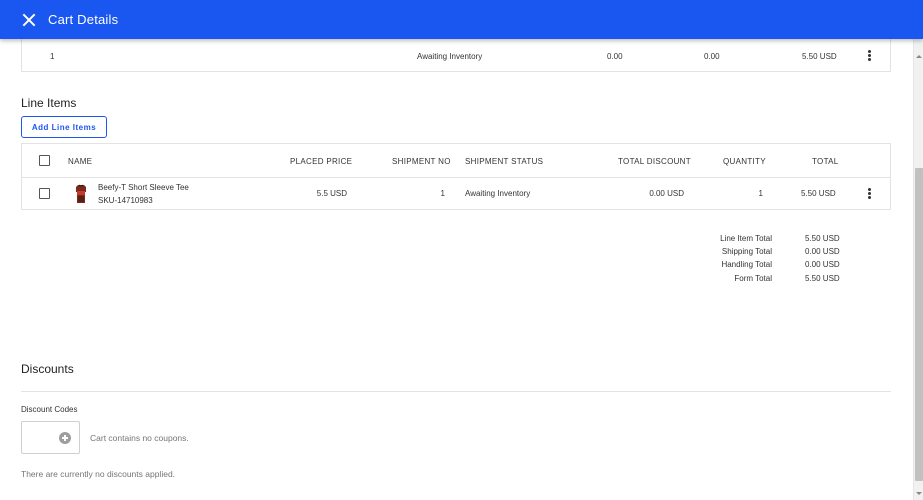 This screenshot has width=923, height=500. What do you see at coordinates (49, 103) in the screenshot?
I see `line-items-title: Line Items` at bounding box center [49, 103].